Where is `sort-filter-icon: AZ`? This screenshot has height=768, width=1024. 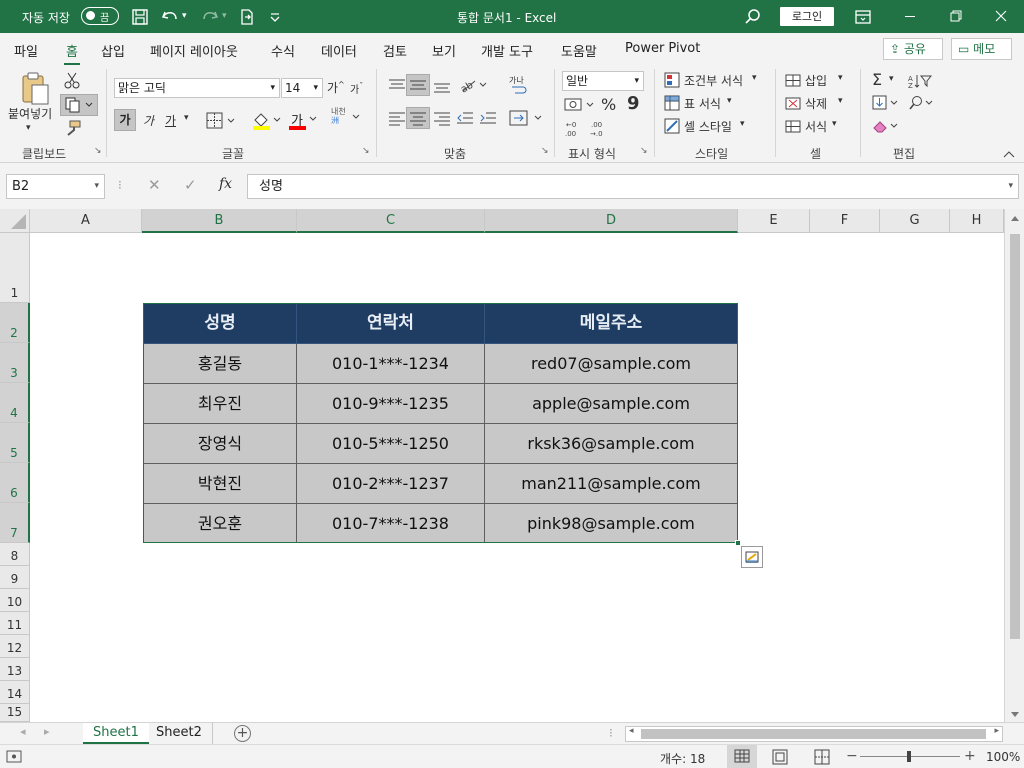 sort-filter-icon: AZ is located at coordinates (923, 81).